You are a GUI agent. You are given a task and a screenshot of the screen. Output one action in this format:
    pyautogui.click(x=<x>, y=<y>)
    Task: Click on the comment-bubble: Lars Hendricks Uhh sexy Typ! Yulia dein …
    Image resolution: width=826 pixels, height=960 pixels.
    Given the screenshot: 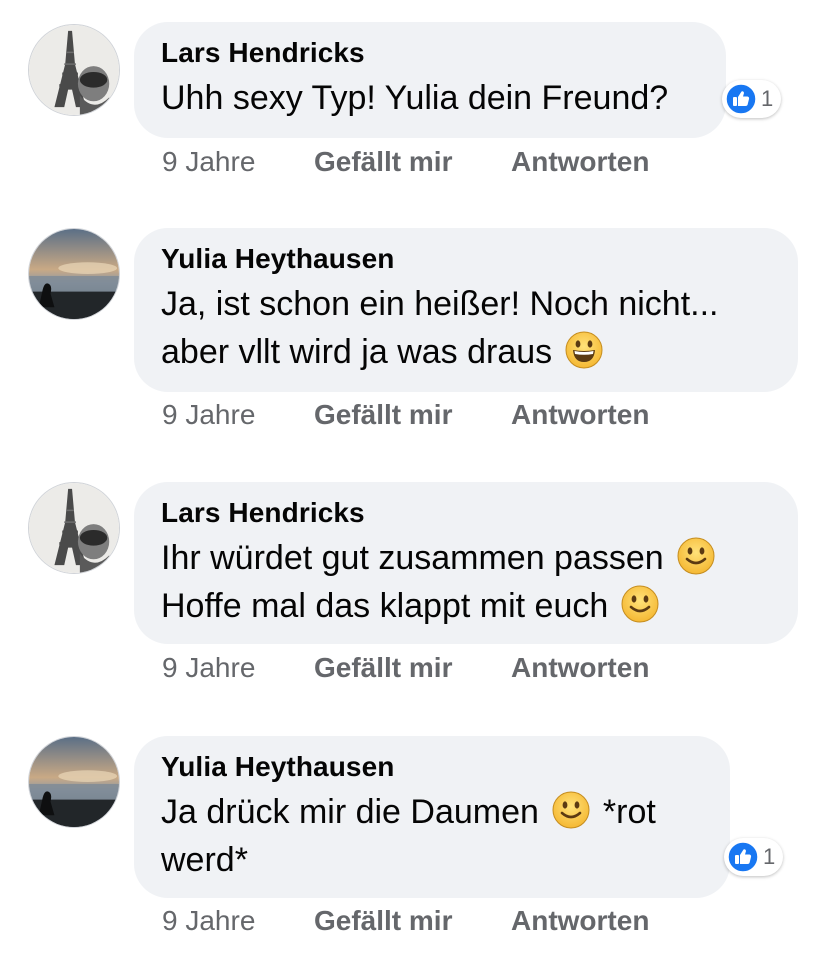 What is the action you would take?
    pyautogui.click(x=430, y=80)
    